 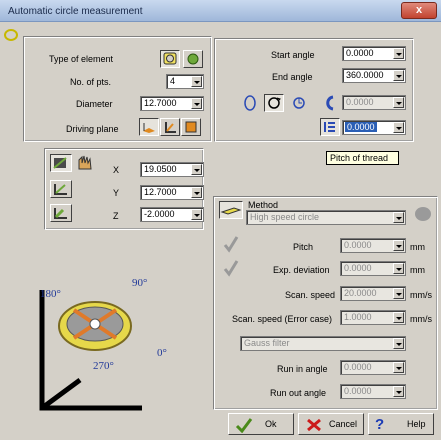 I want to click on run-in-select: 0.0000, so click(x=373, y=367).